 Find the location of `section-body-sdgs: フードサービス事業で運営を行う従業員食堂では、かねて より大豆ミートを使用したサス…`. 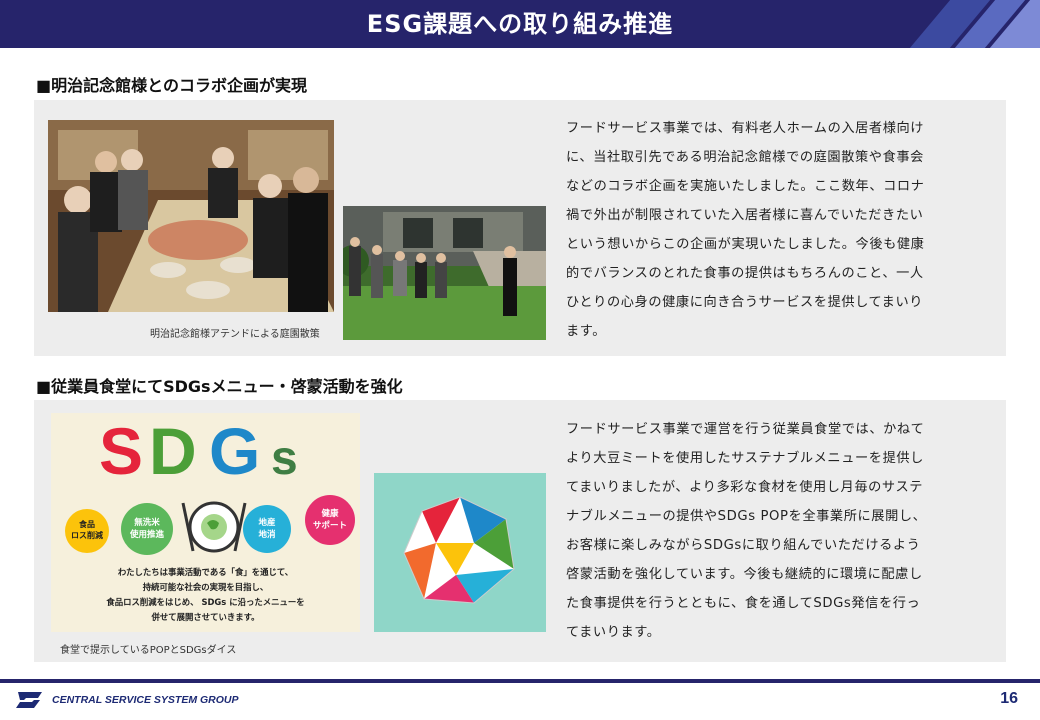

section-body-sdgs: フードサービス事業で運営を行う従業員食堂では、かねて より大豆ミートを使用したサス… is located at coordinates (776, 531).